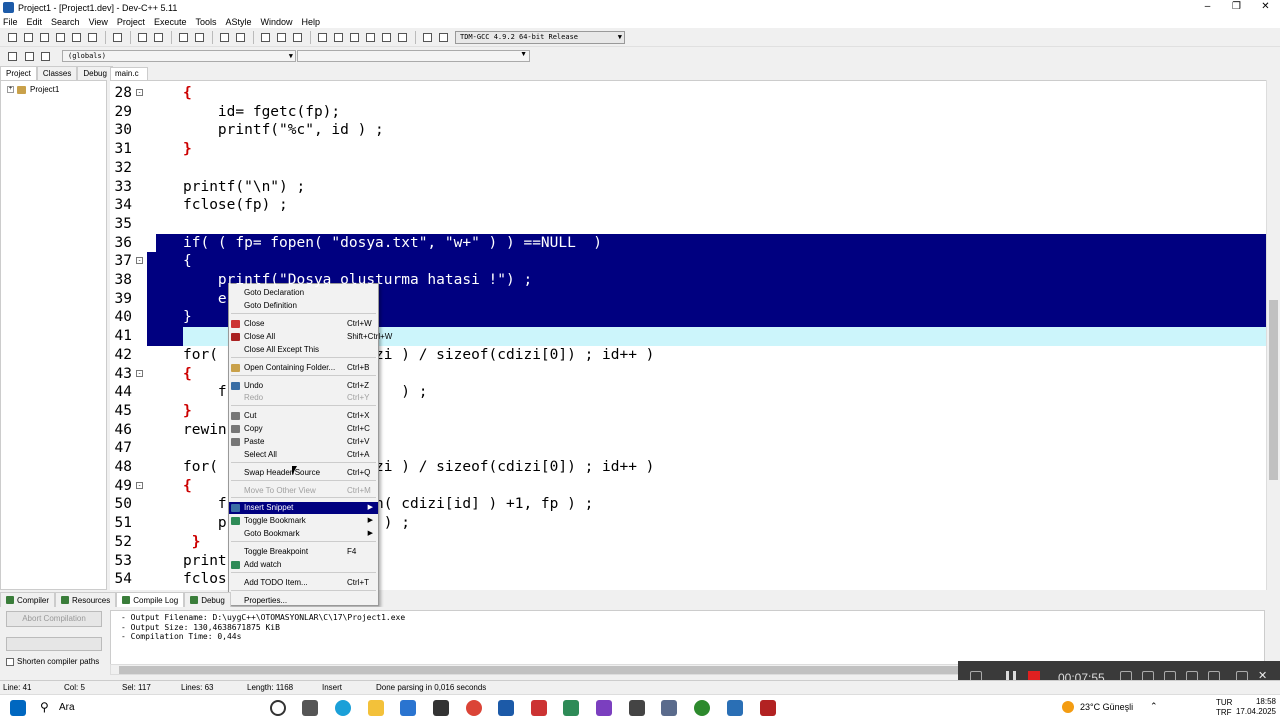  What do you see at coordinates (1207, 7) in the screenshot?
I see `minimize-button: –` at bounding box center [1207, 7].